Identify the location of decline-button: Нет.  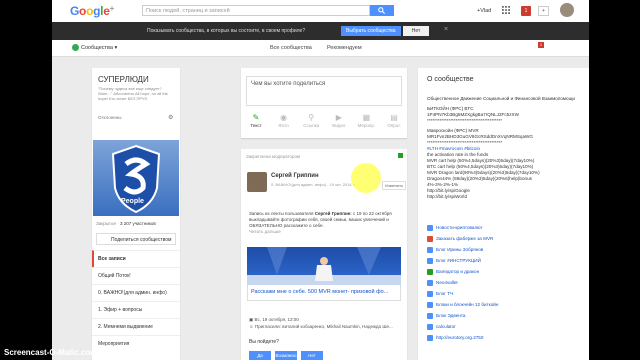
(416, 31).